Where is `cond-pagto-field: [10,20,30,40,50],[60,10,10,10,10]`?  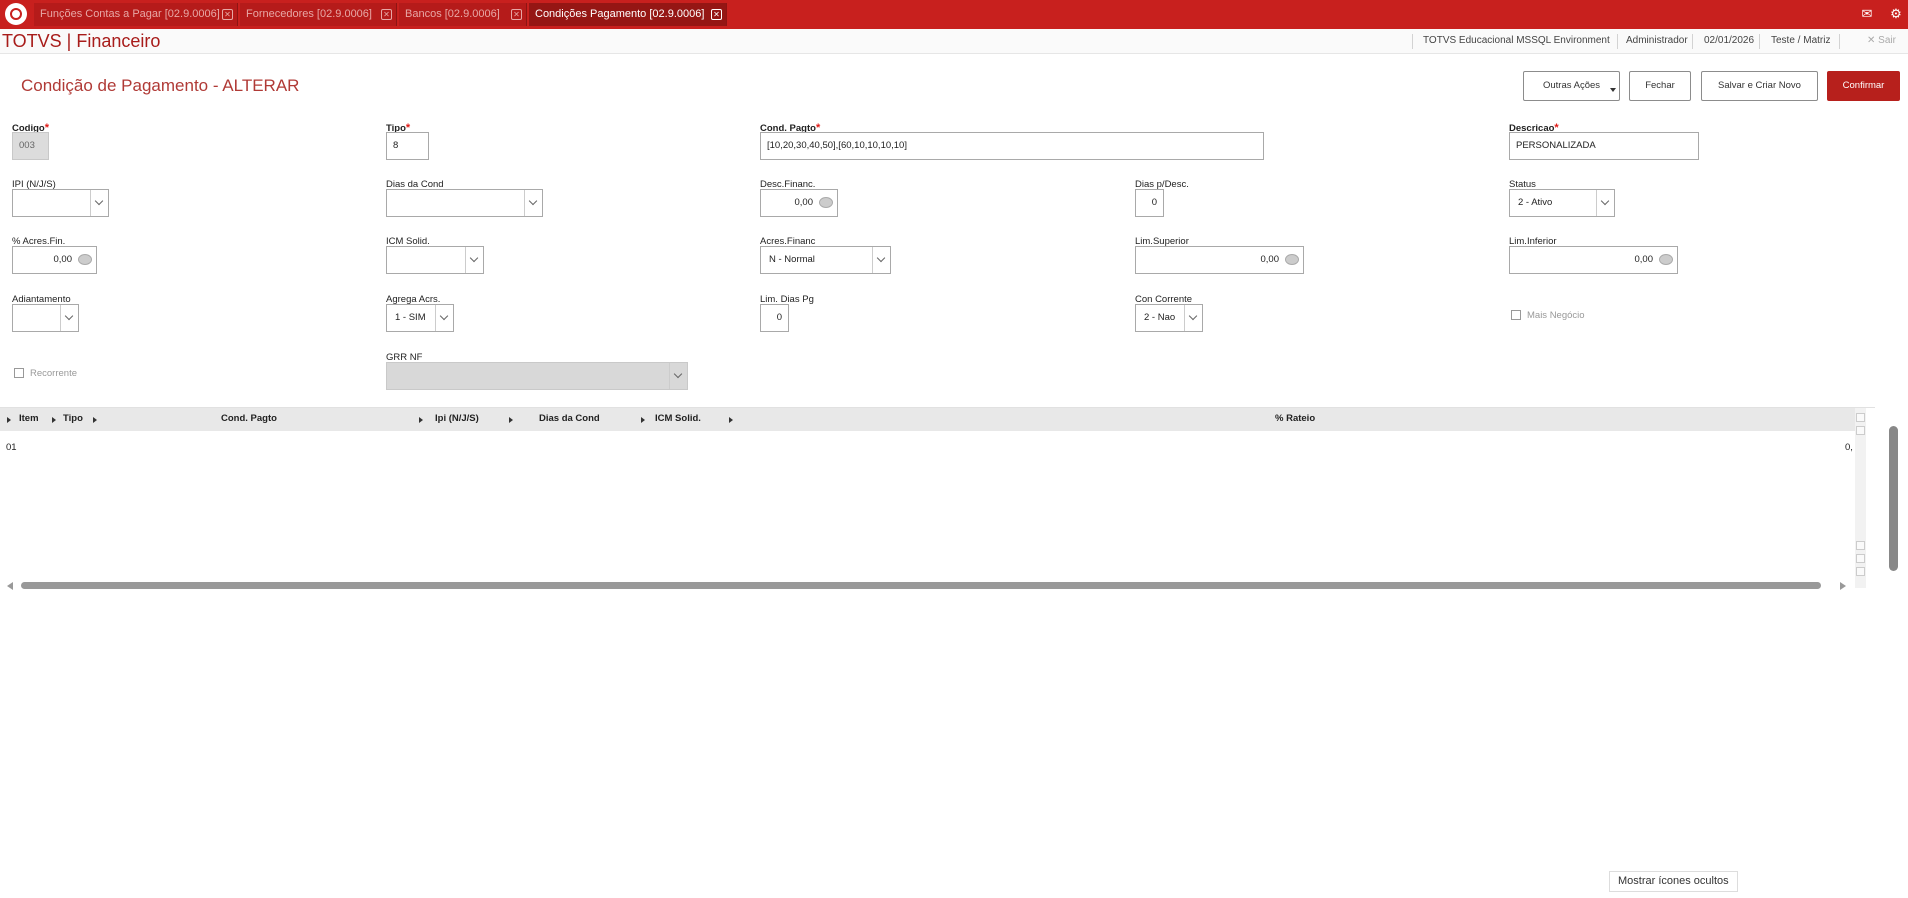
cond-pagto-field: [10,20,30,40,50],[60,10,10,10,10] is located at coordinates (1012, 146).